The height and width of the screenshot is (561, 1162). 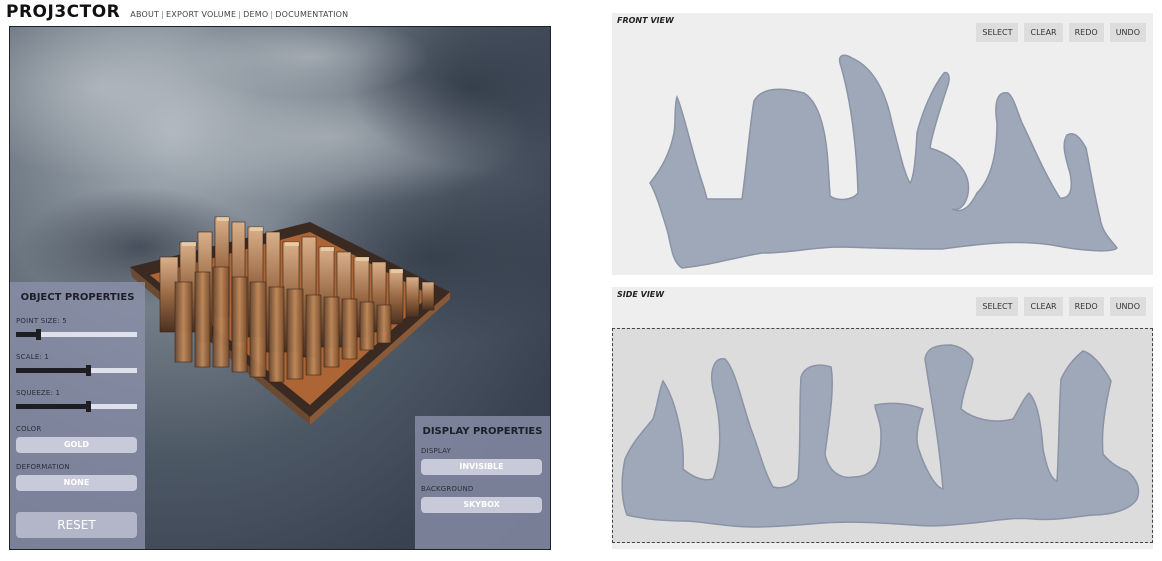 I want to click on side-clear-button: CLEAR, so click(x=1043, y=306).